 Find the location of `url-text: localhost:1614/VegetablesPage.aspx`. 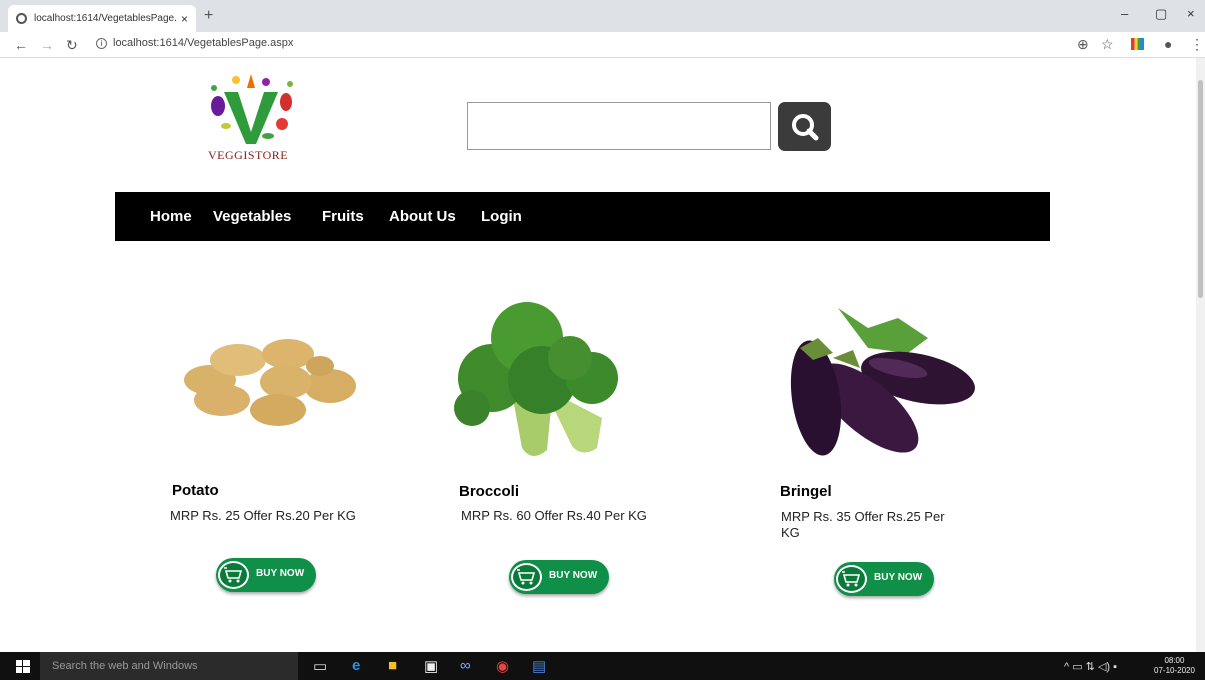

url-text: localhost:1614/VegetablesPage.aspx is located at coordinates (203, 43).